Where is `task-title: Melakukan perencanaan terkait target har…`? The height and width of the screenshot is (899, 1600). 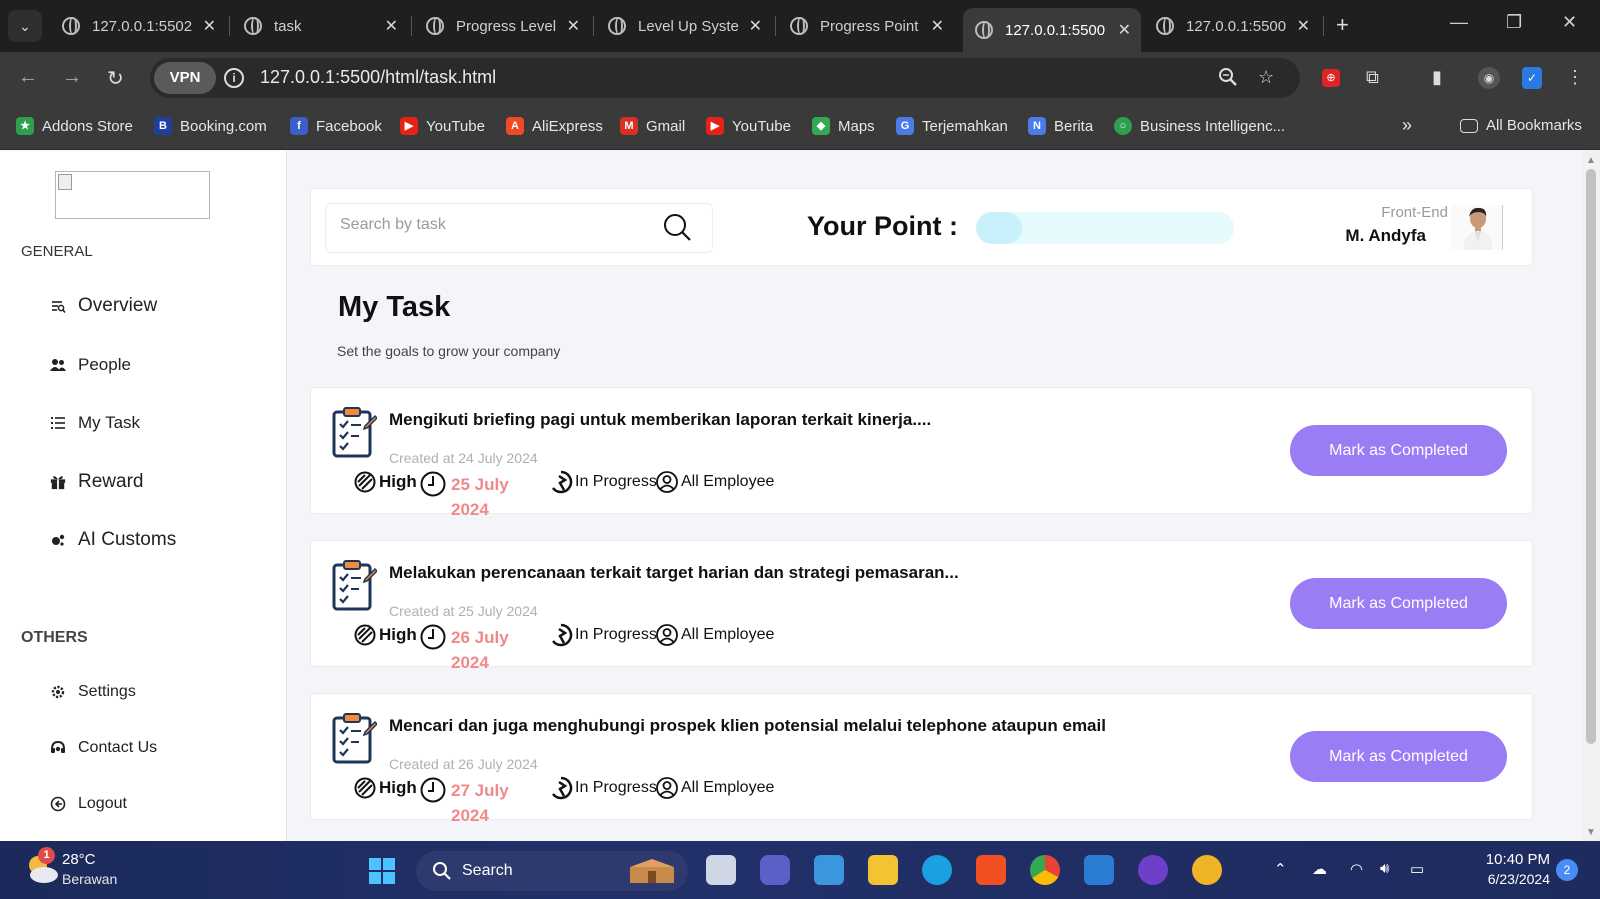
task-title: Melakukan perencanaan terkait target har… is located at coordinates (674, 573).